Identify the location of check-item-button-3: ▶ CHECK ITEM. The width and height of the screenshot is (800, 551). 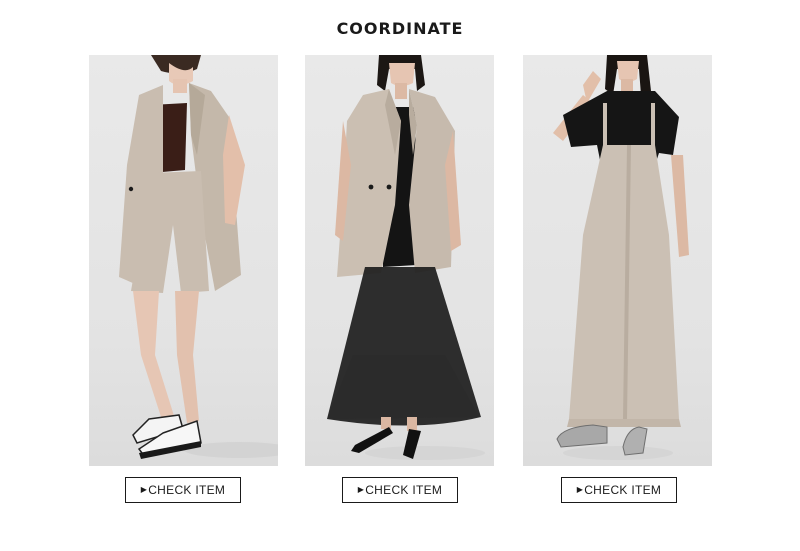
(619, 490).